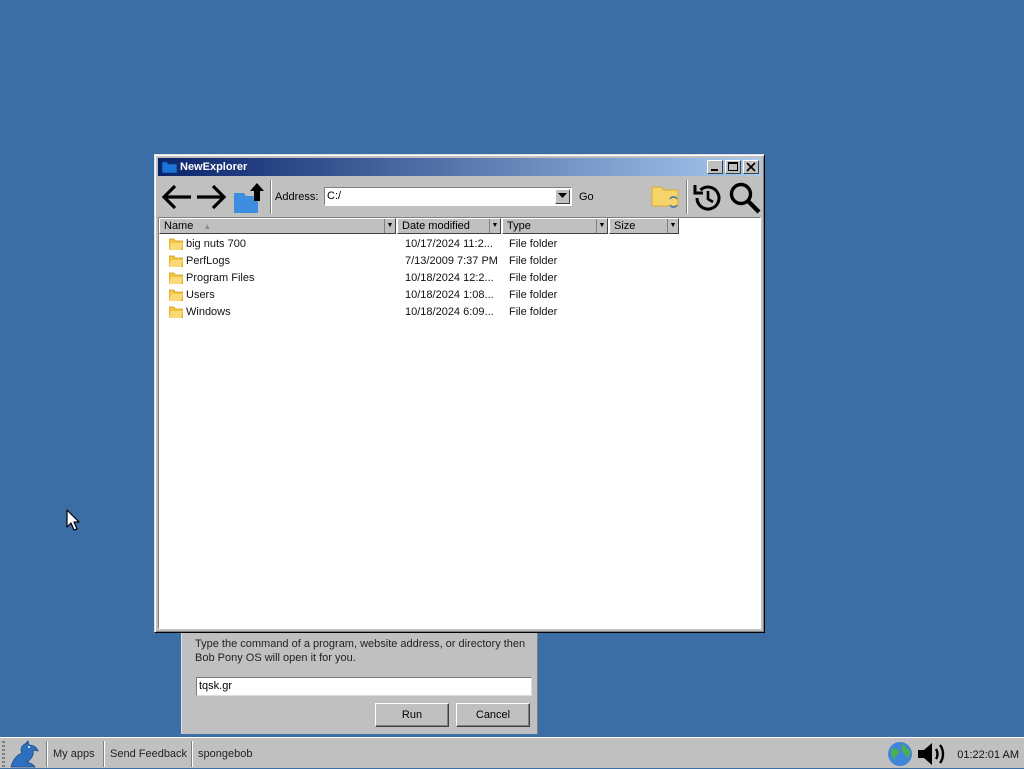 The height and width of the screenshot is (769, 1024). I want to click on close-icon, so click(751, 167).